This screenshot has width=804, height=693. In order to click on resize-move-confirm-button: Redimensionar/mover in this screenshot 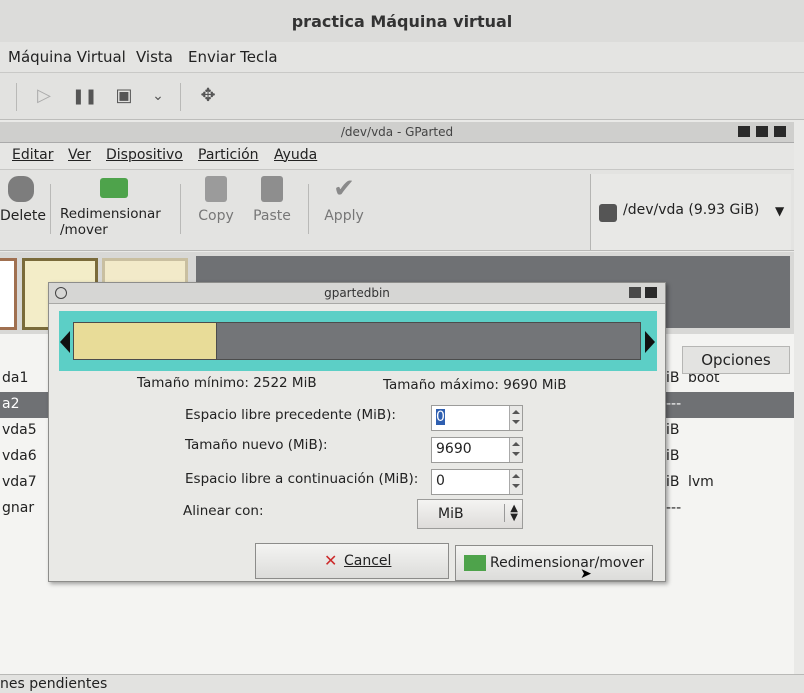, I will do `click(554, 563)`.